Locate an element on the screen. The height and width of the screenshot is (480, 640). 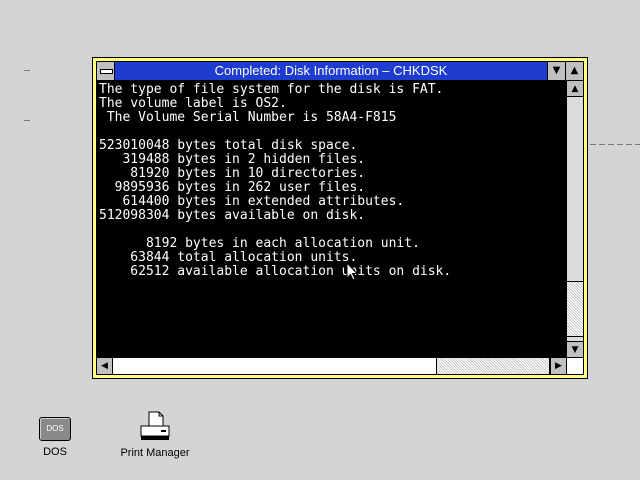
scroll-up-button: ▲ is located at coordinates (575, 89).